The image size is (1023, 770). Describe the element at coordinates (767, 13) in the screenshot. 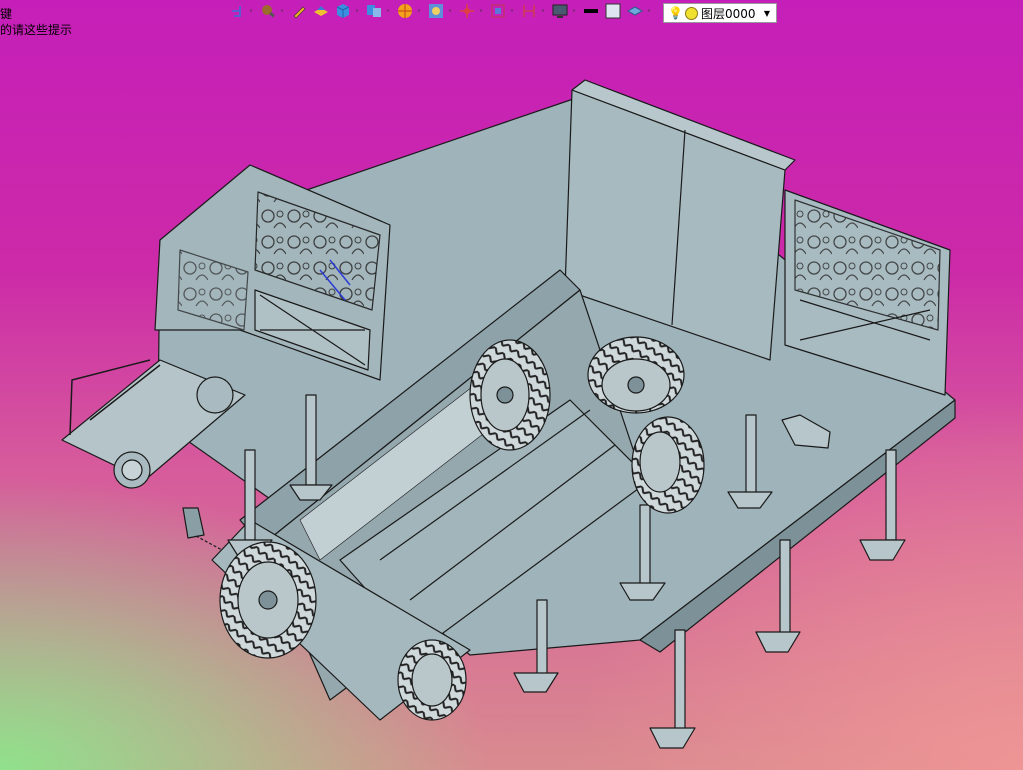

I see `dropdown-arrow-icon: ▼` at that location.